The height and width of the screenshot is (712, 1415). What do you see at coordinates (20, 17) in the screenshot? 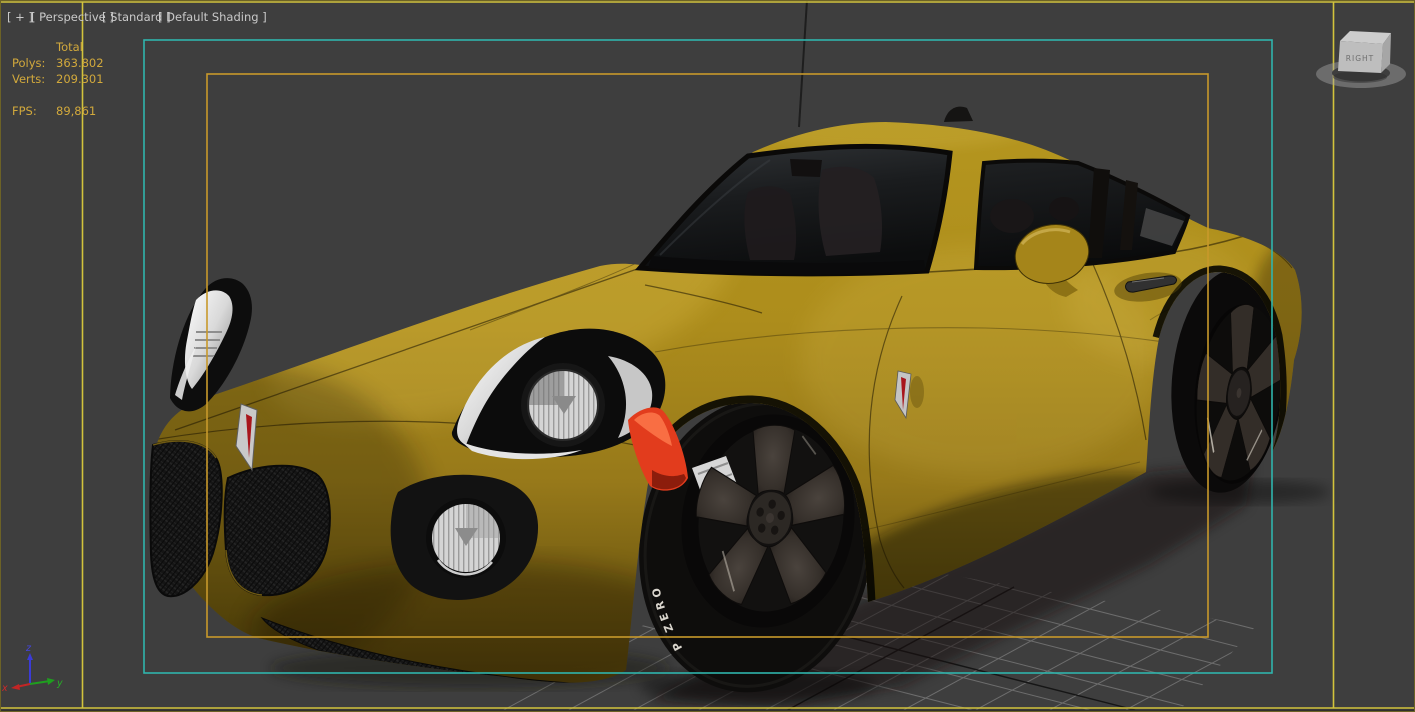
I see `viewport-menu-general: [ + ]` at bounding box center [20, 17].